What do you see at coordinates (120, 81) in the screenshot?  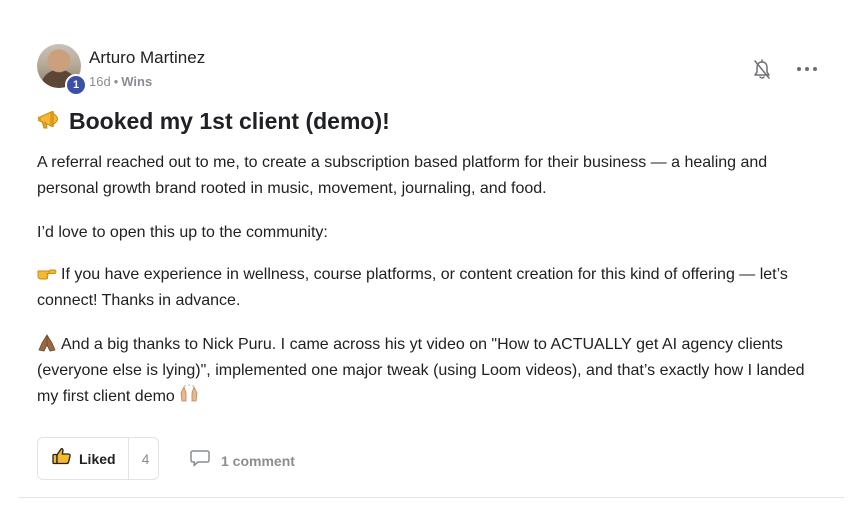 I see `post-meta: 16d • Wins` at bounding box center [120, 81].